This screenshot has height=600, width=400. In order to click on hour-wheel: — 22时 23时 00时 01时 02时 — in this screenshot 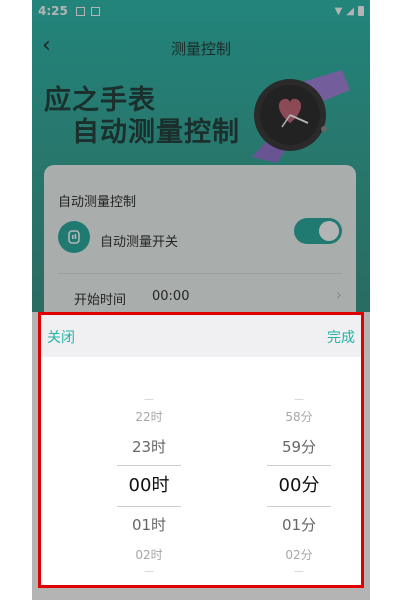, I will do `click(149, 486)`.